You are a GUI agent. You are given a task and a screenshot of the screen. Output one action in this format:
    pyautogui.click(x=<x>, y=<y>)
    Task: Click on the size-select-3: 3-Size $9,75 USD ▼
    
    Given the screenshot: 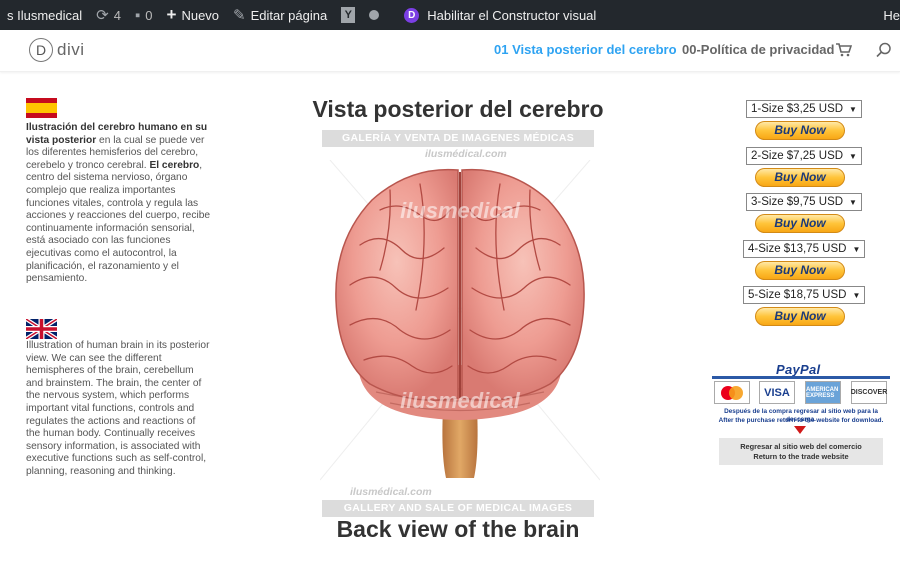 What is the action you would take?
    pyautogui.click(x=804, y=202)
    